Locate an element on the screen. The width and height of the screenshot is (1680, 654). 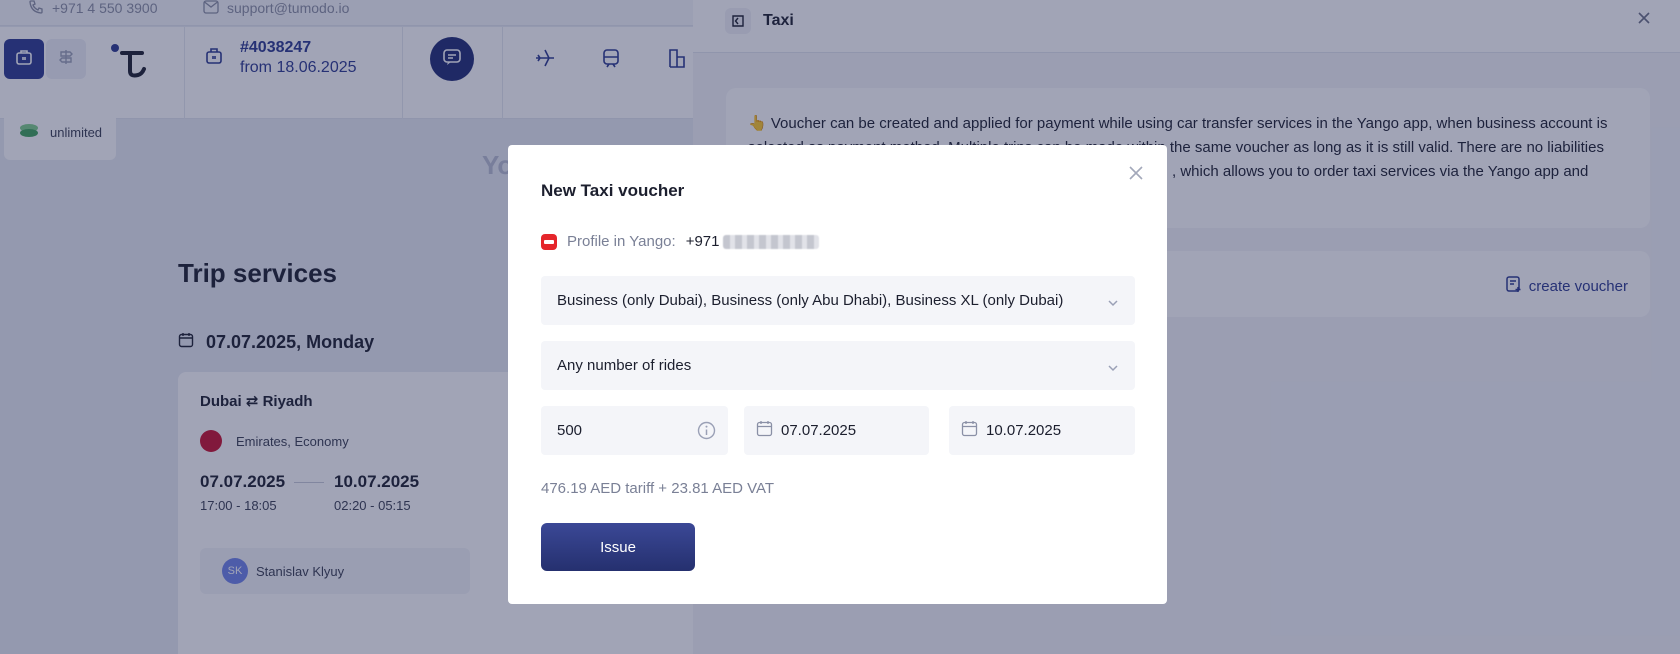
yango-profile-row: Profile in Yango: +971 is located at coordinates (680, 241).